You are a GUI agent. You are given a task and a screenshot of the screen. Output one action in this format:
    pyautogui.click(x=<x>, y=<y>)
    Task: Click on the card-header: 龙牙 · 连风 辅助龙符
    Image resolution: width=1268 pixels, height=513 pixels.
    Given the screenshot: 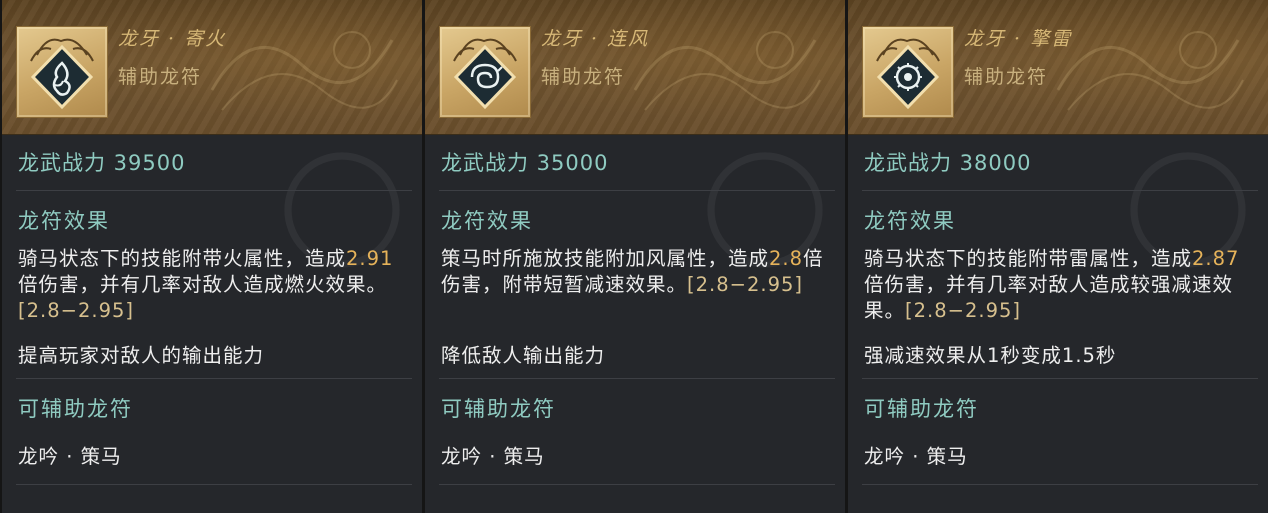 What is the action you would take?
    pyautogui.click(x=635, y=67)
    